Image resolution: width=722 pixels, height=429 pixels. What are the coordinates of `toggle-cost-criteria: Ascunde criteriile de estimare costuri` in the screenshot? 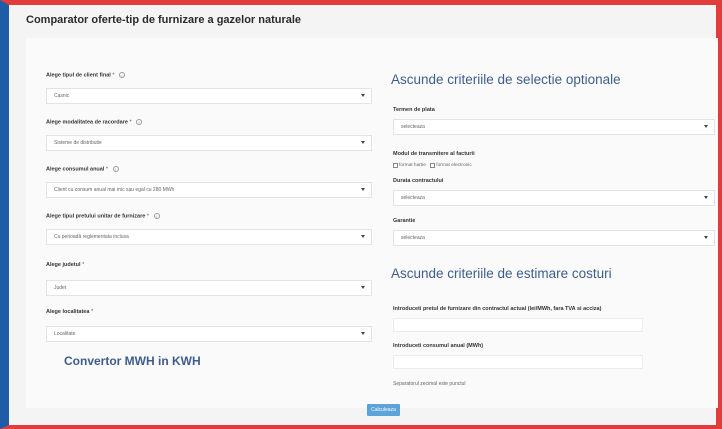 It's located at (501, 273).